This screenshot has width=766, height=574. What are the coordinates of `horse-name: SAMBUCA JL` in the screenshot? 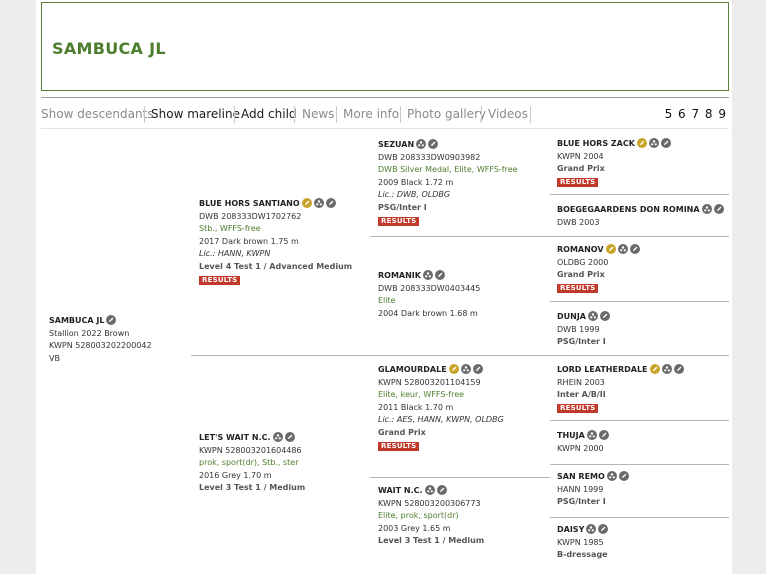 It's located at (76, 321).